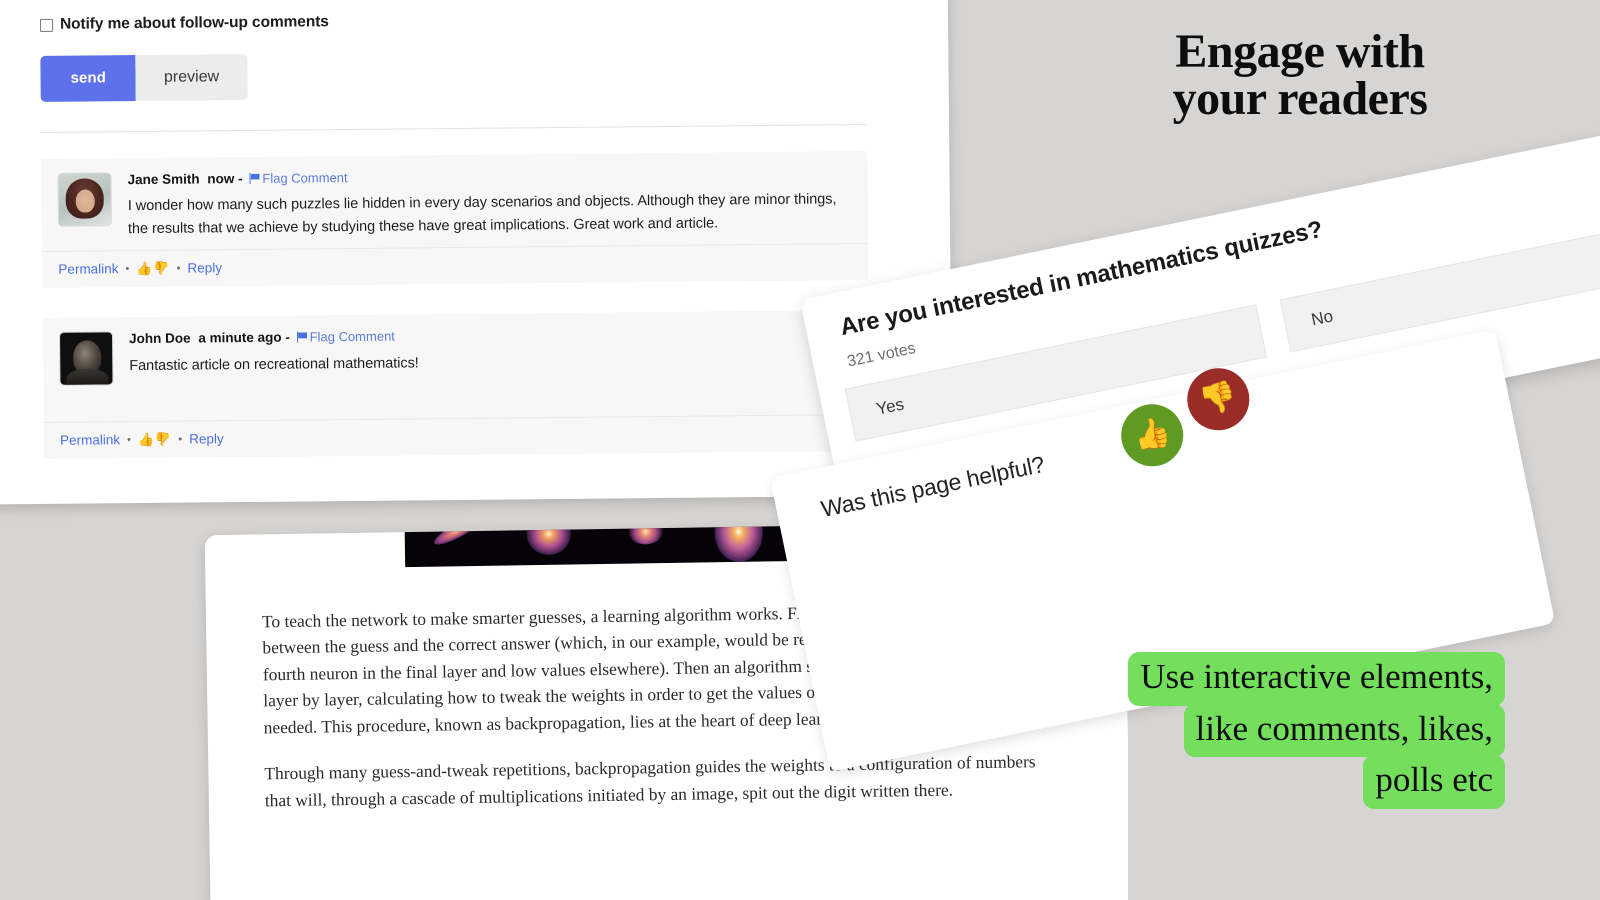 The height and width of the screenshot is (900, 1600). I want to click on headline-line-2: your readers, so click(1300, 99).